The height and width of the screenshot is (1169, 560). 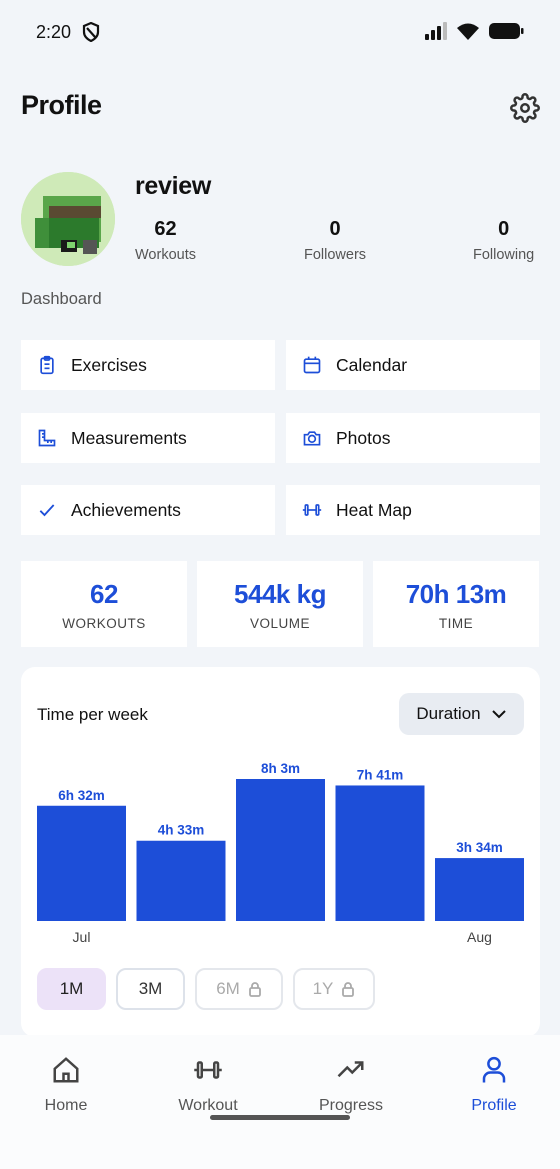 I want to click on bar-data-label: 6h 32m, so click(x=81, y=795).